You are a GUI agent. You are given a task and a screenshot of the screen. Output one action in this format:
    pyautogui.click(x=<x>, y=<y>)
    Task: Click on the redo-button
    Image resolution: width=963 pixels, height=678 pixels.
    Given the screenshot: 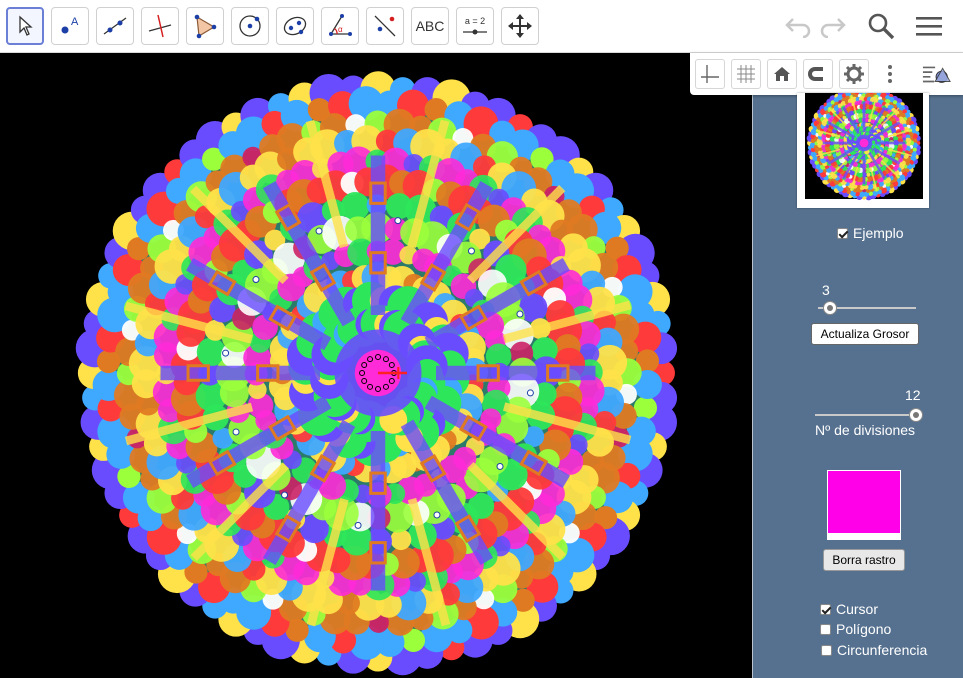 What is the action you would take?
    pyautogui.click(x=833, y=26)
    